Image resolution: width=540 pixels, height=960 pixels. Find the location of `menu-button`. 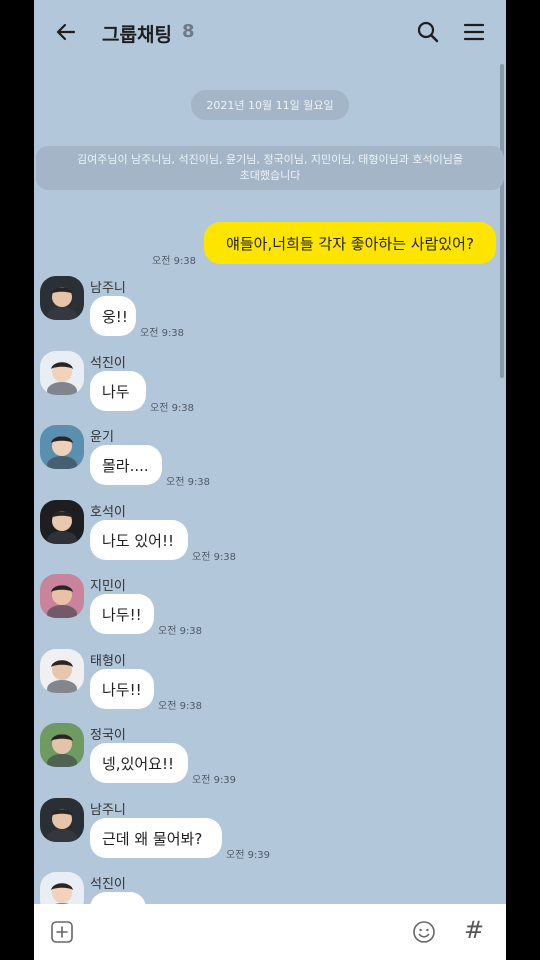

menu-button is located at coordinates (474, 32).